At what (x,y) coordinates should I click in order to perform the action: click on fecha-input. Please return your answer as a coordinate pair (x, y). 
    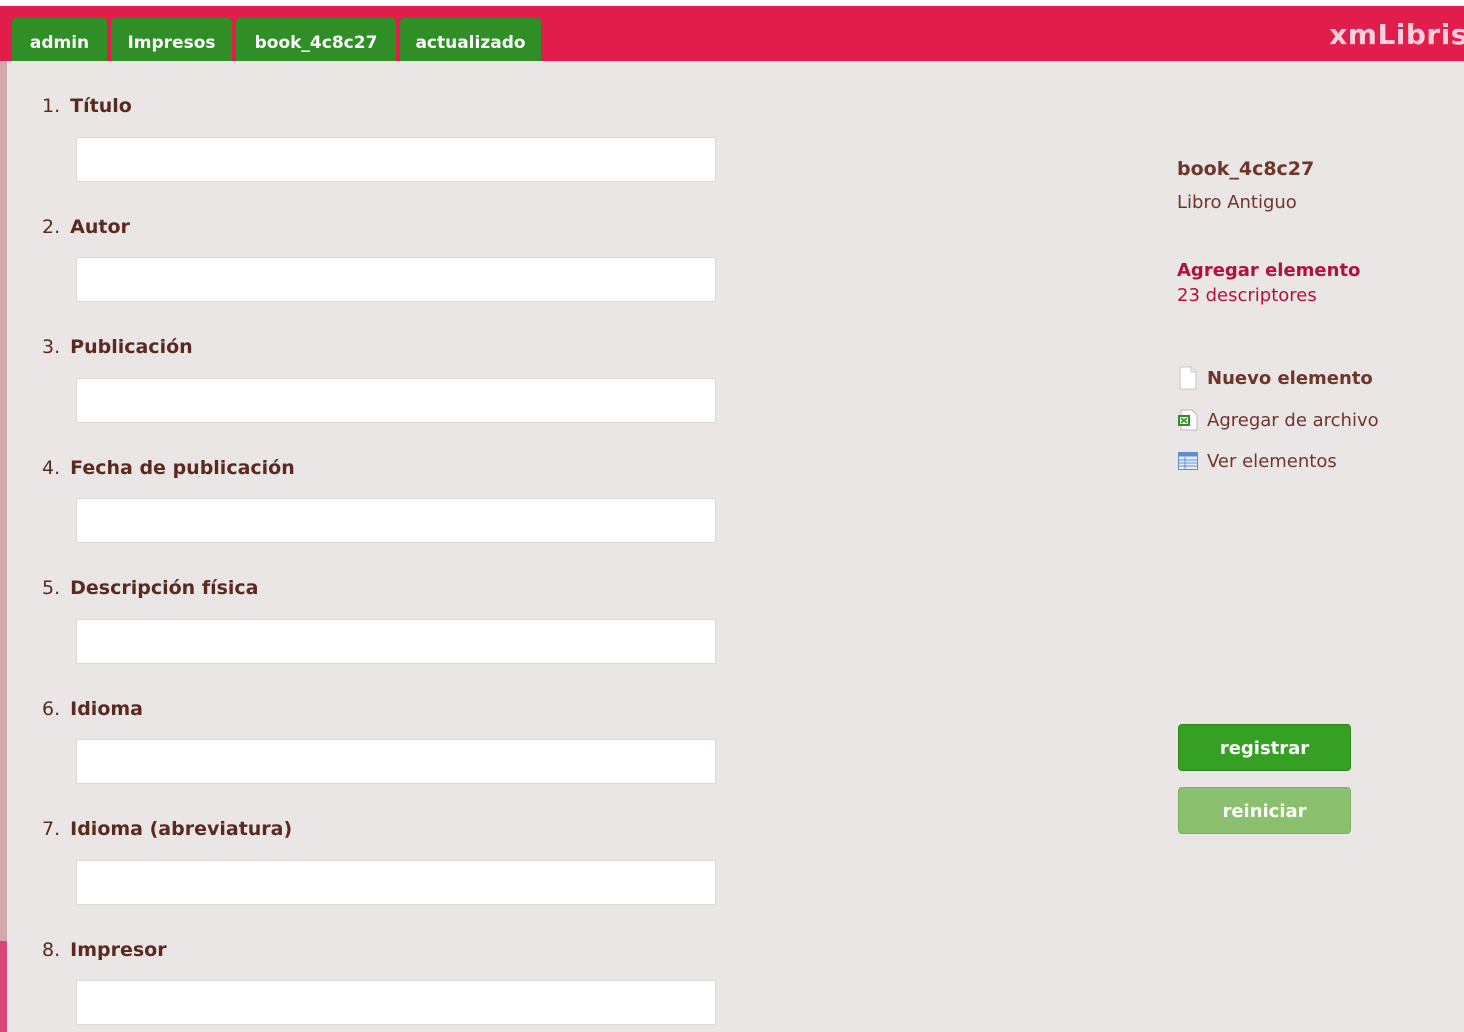
    Looking at the image, I should click on (396, 520).